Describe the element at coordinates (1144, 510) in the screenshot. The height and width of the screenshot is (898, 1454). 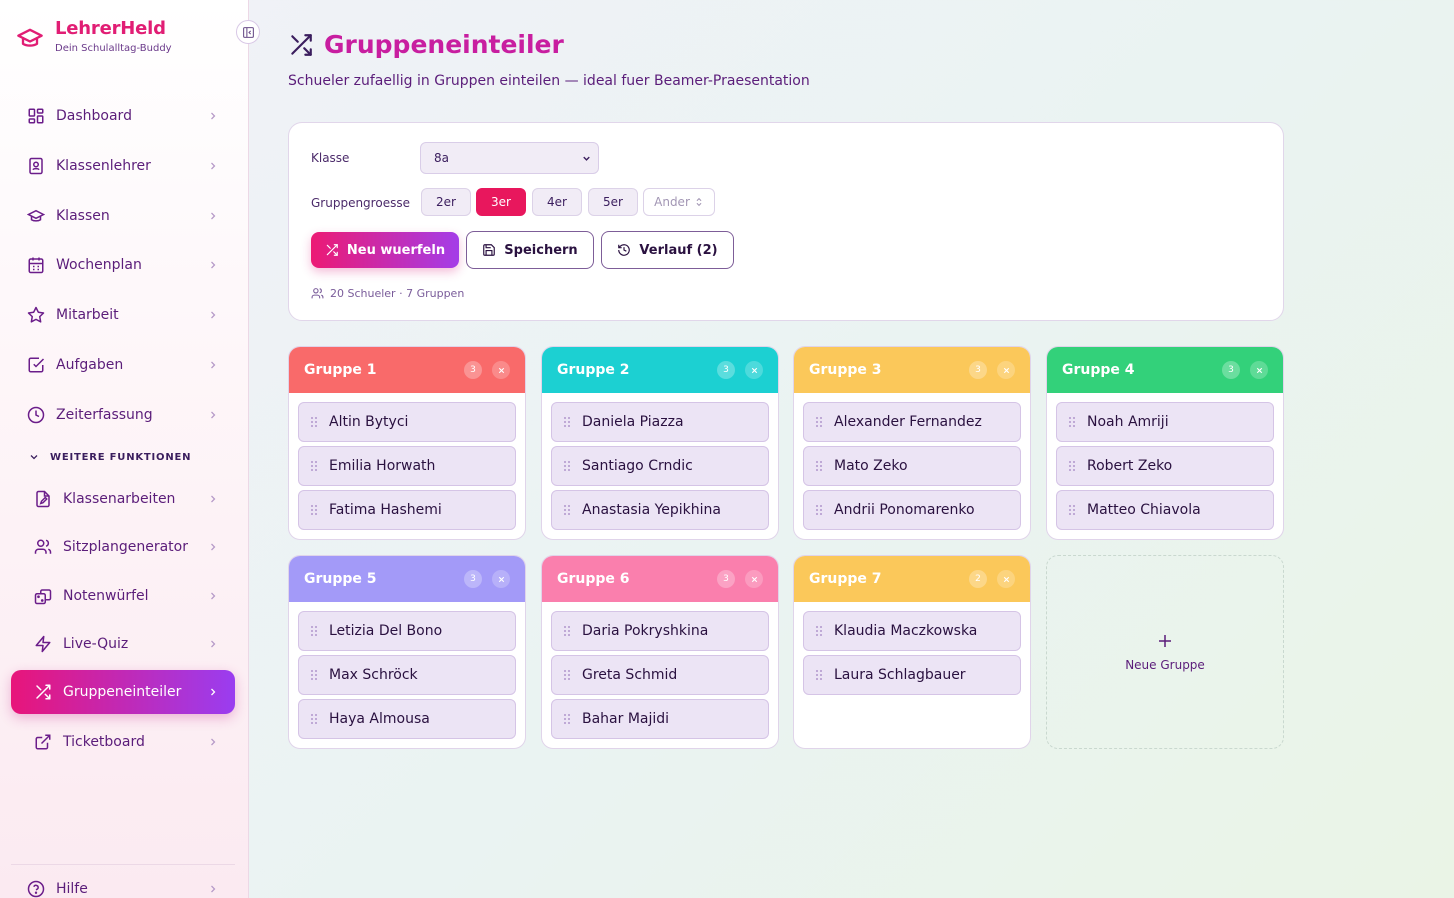
I see `member-name: Matteo Chiavola` at that location.